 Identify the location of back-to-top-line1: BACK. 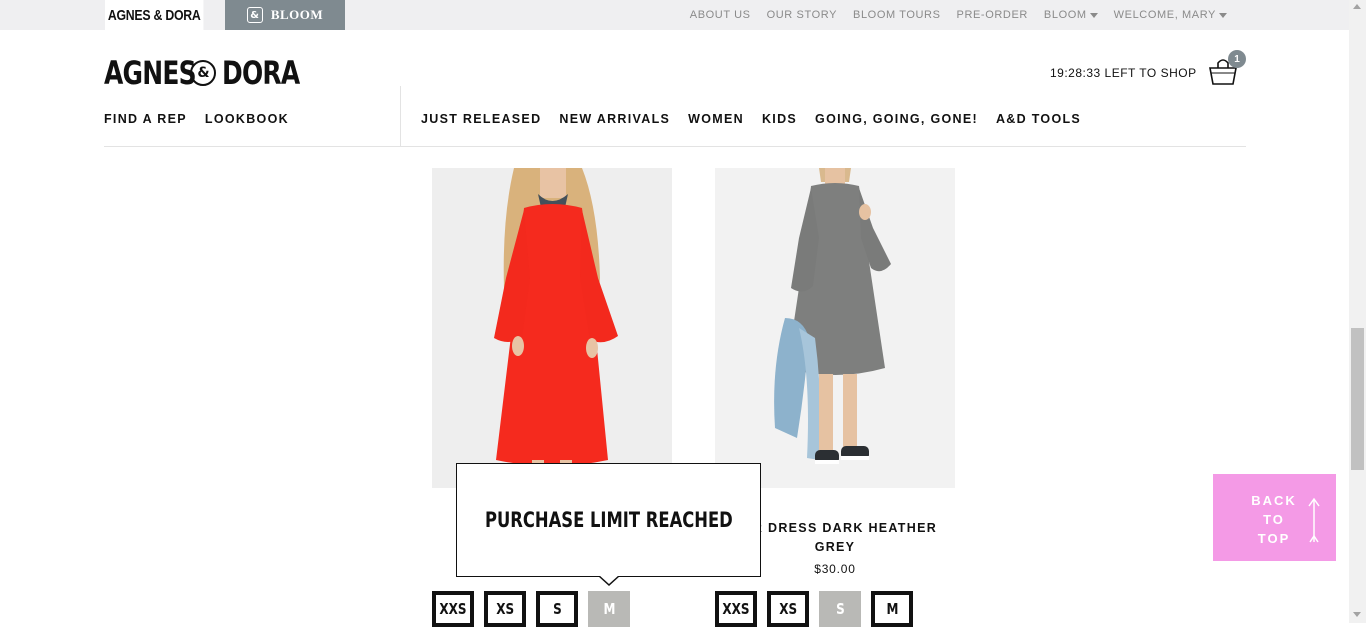
(1274, 500).